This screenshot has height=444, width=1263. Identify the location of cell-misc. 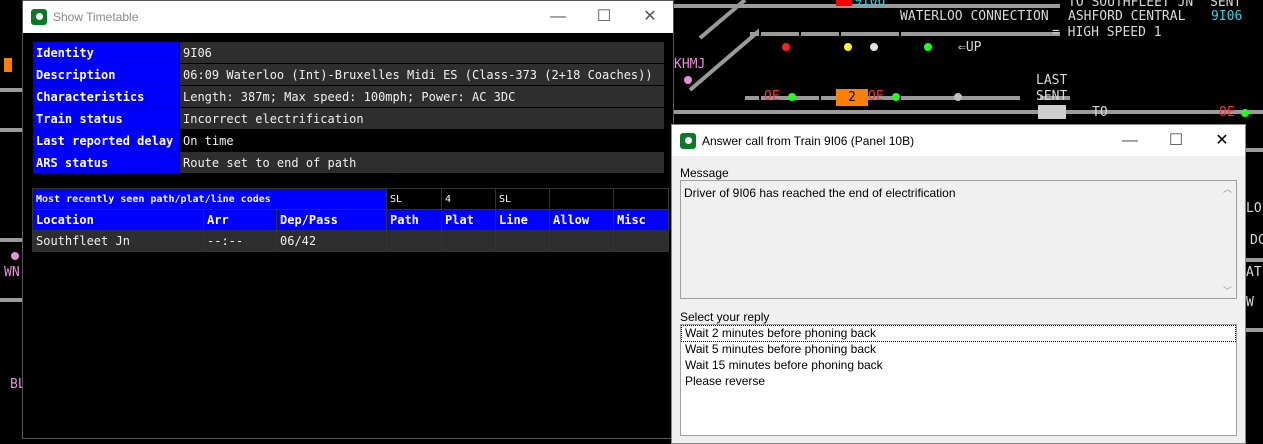
(641, 241).